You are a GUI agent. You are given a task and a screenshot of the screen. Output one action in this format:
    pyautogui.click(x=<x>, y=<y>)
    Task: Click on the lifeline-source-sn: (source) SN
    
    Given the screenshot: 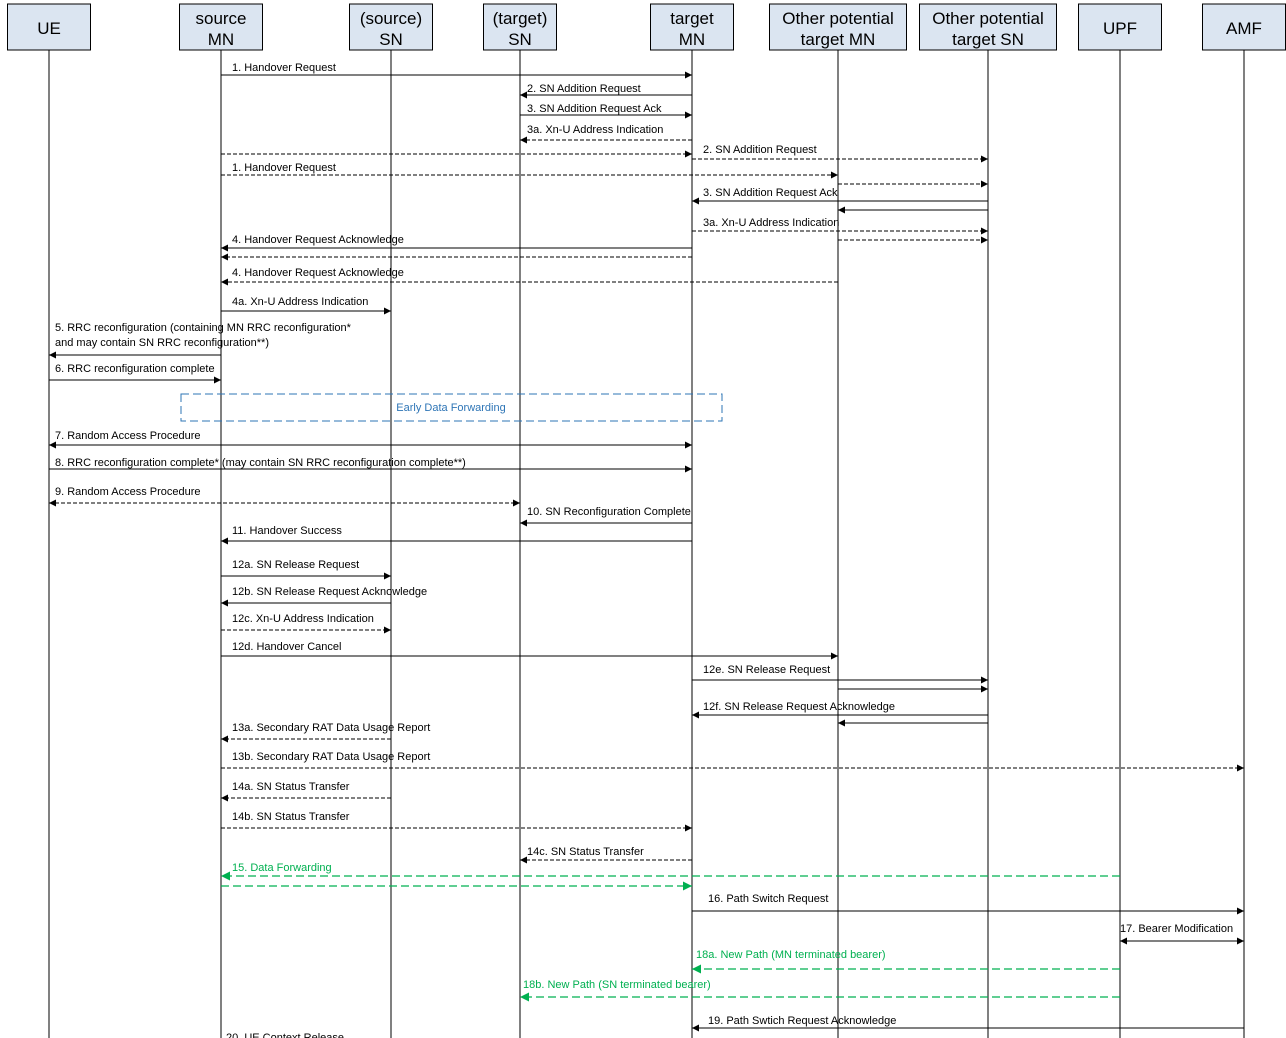 What is the action you would take?
    pyautogui.click(x=391, y=520)
    